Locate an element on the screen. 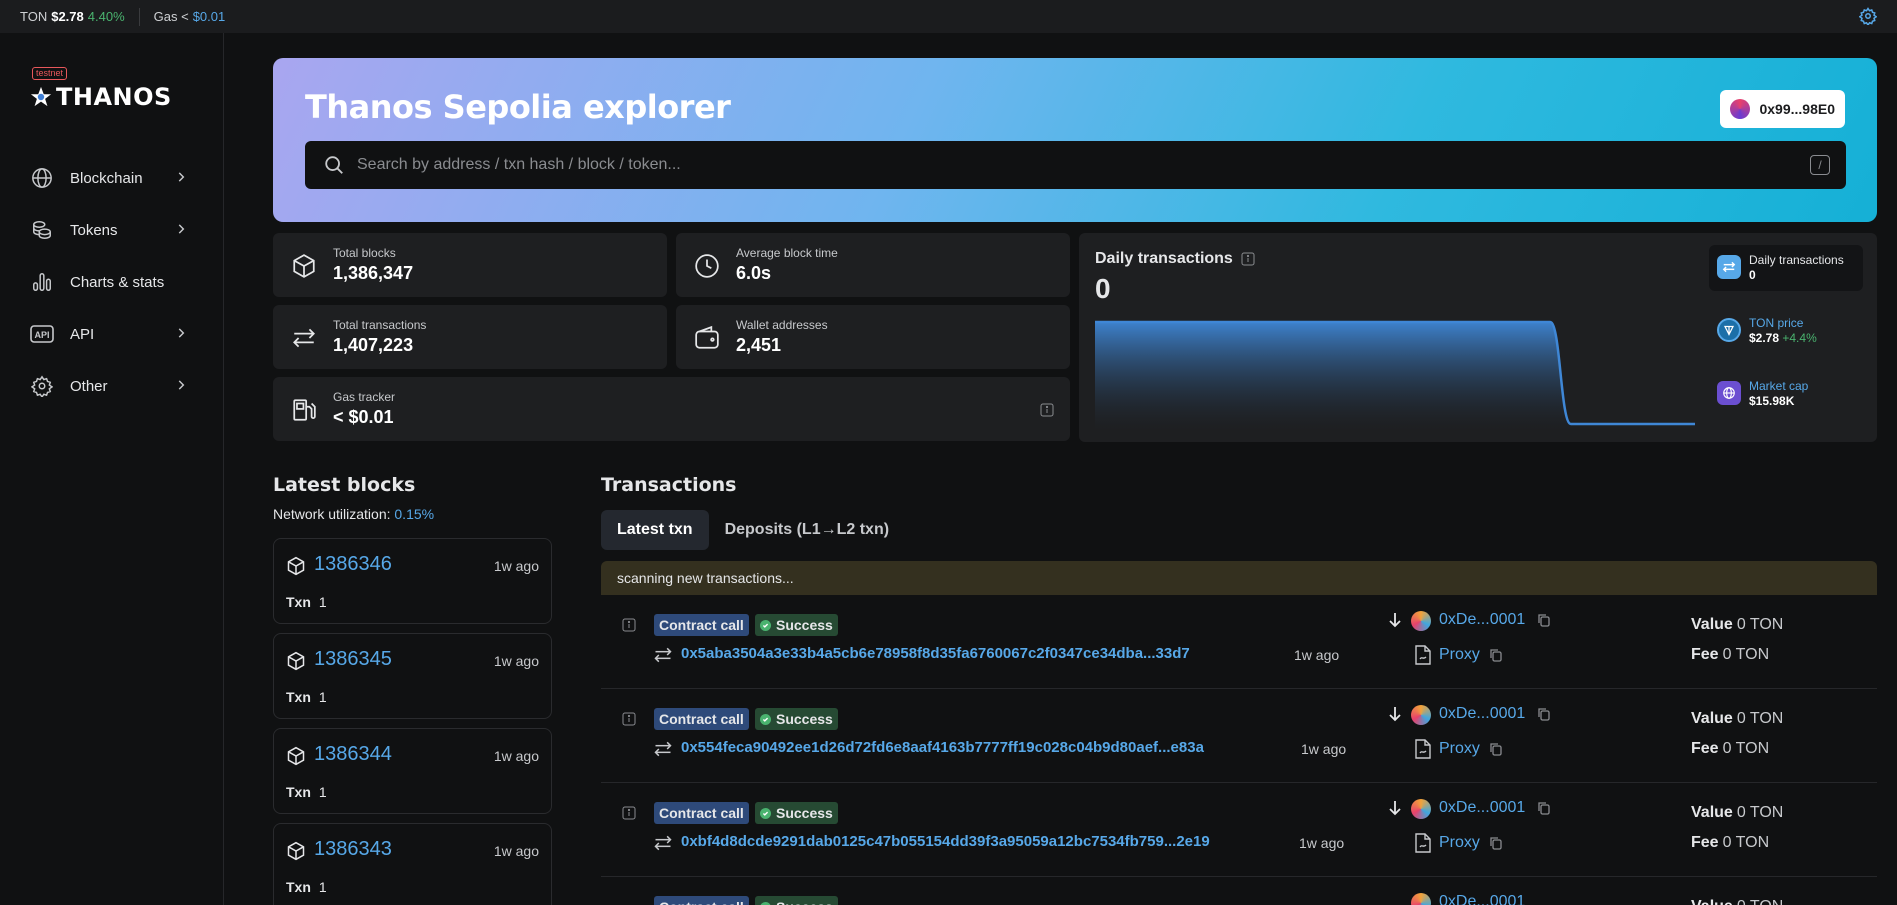  tx-fee: Fee 0 TON is located at coordinates (1730, 749).